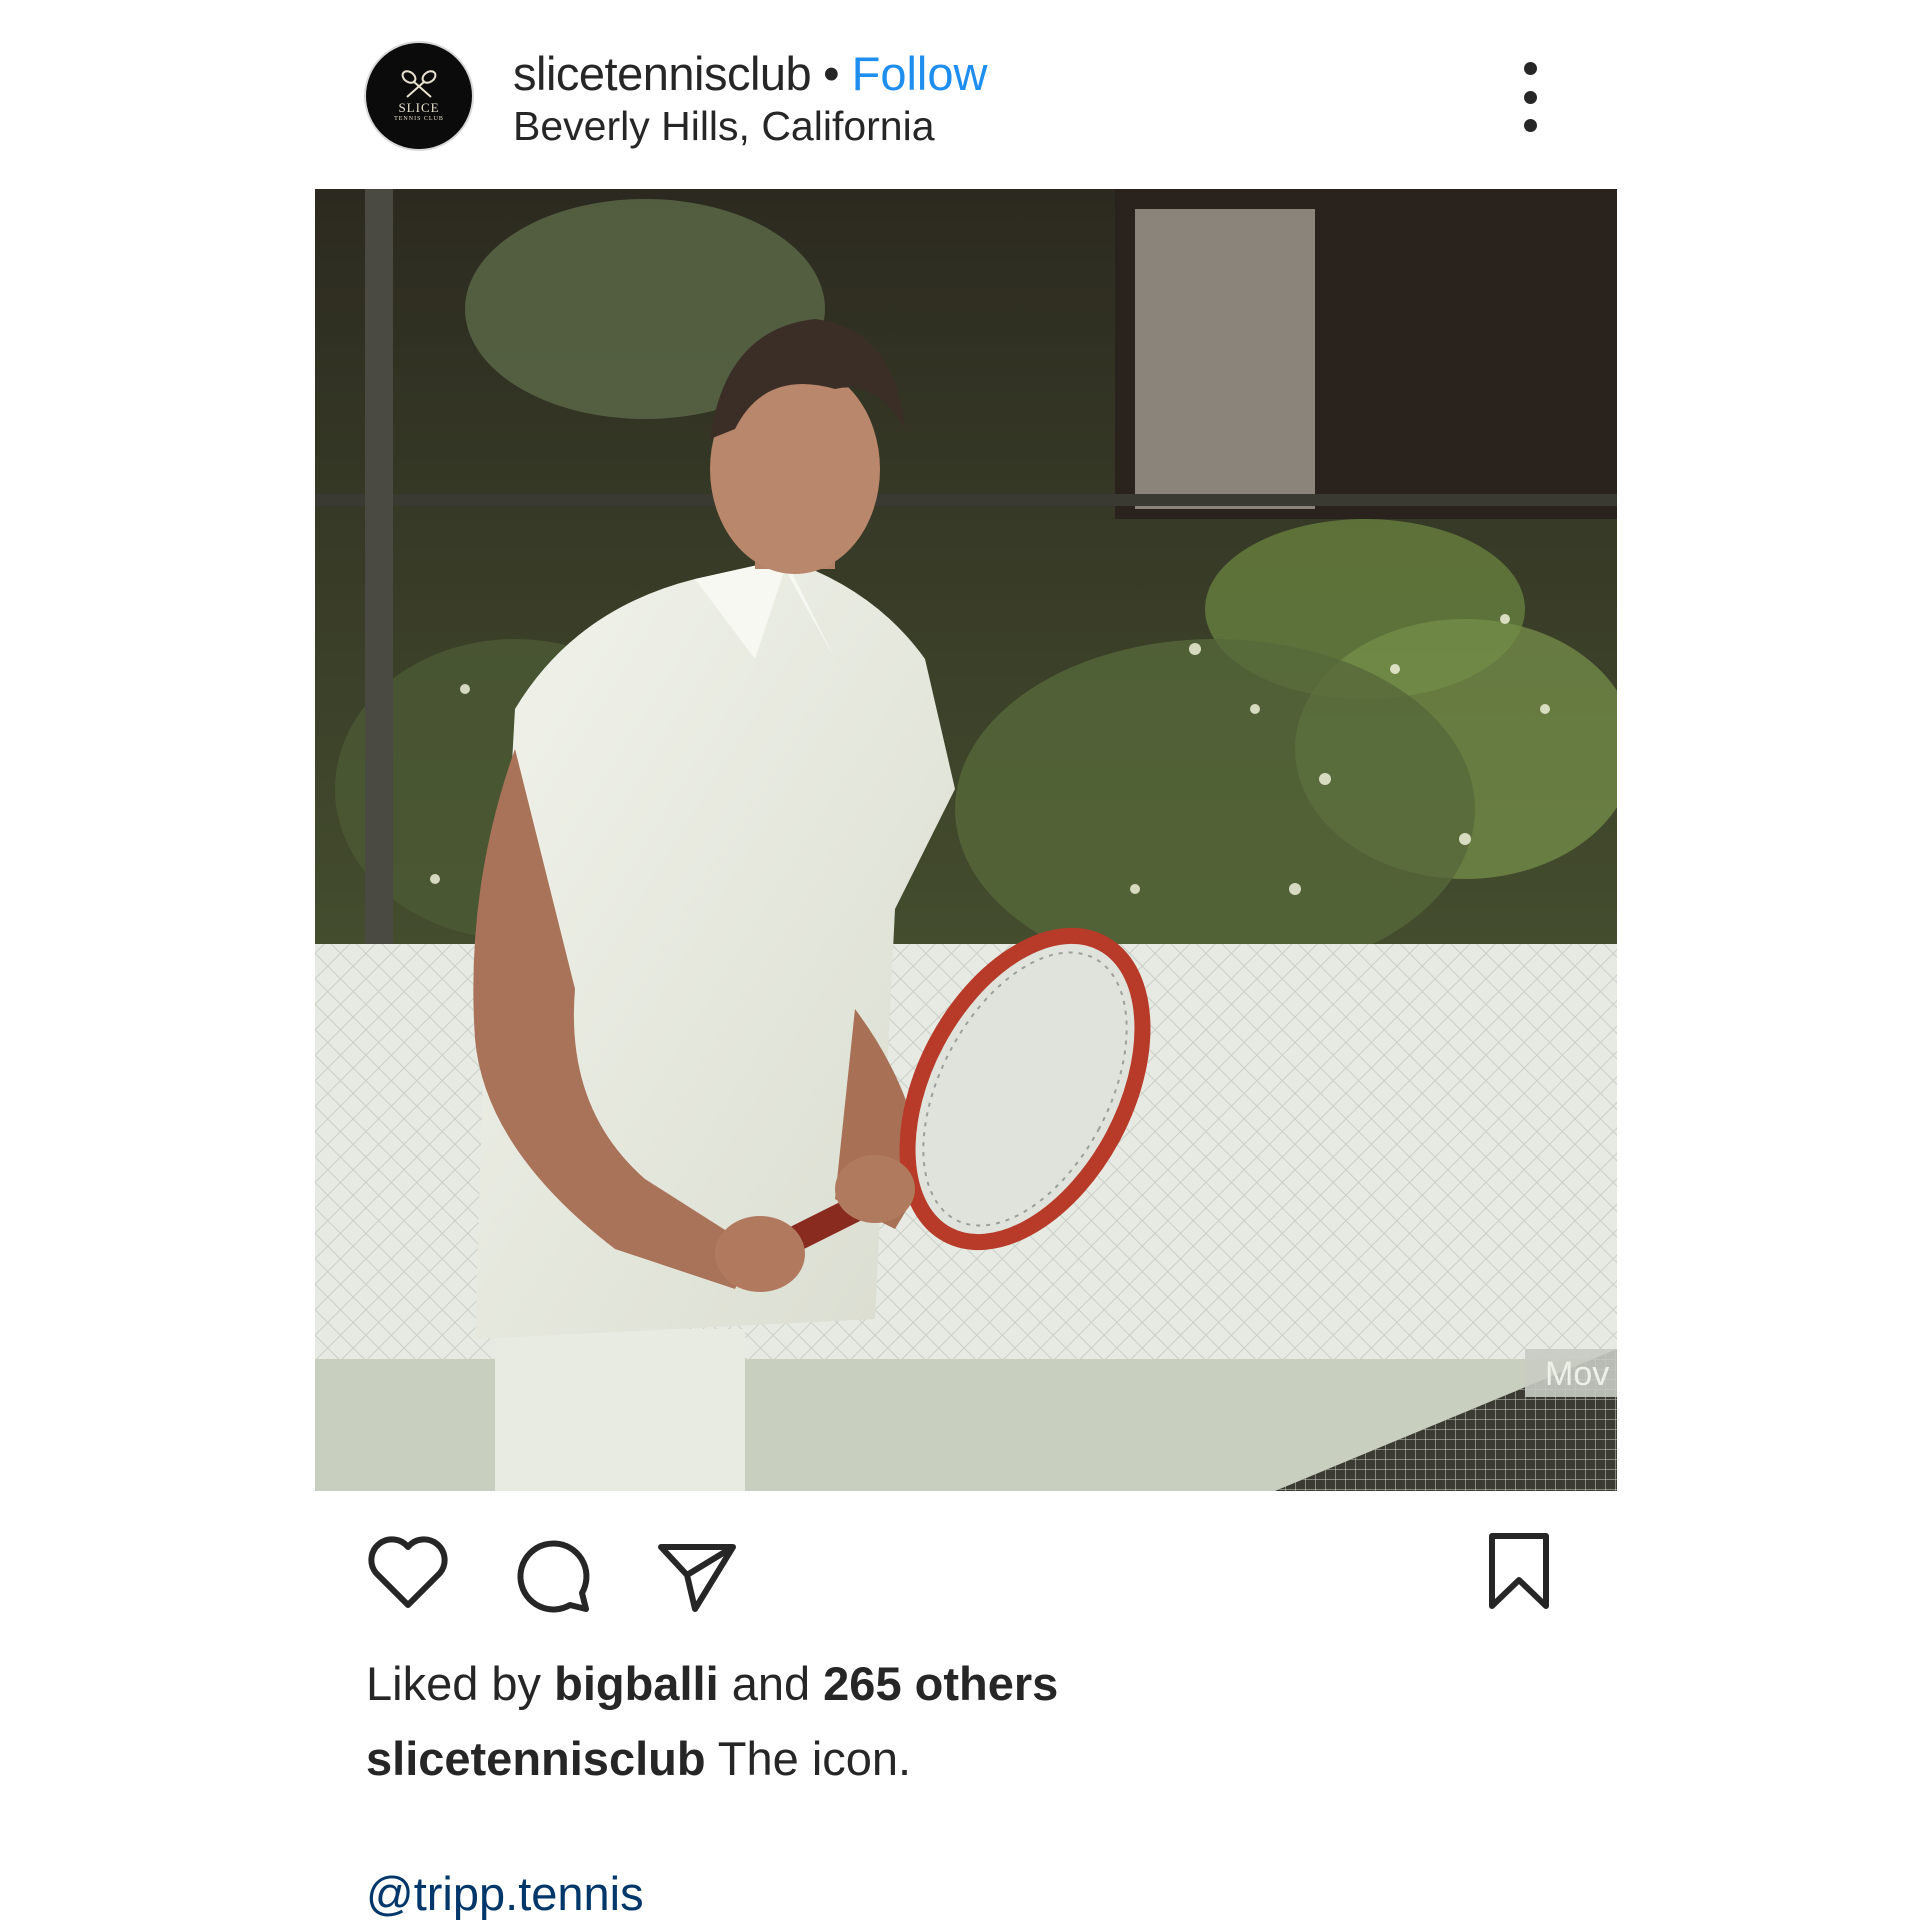 Image resolution: width=1920 pixels, height=1922 pixels. I want to click on image-watermark: Mov, so click(1577, 1374).